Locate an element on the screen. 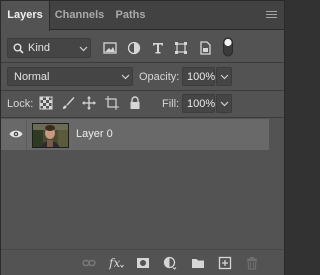 Image resolution: width=320 pixels, height=275 pixels. lock-row: Lock: Fill: 100% is located at coordinates (142, 104).